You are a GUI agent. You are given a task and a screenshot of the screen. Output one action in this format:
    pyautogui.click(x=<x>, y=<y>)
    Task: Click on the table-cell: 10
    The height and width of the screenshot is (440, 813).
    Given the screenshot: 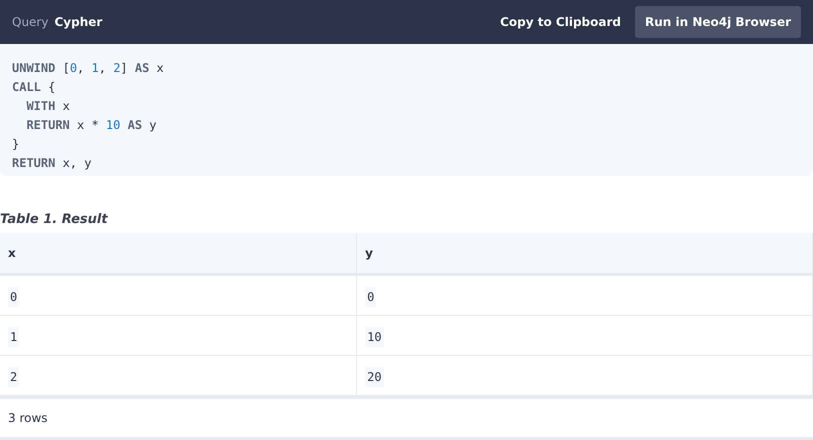 What is the action you would take?
    pyautogui.click(x=374, y=337)
    